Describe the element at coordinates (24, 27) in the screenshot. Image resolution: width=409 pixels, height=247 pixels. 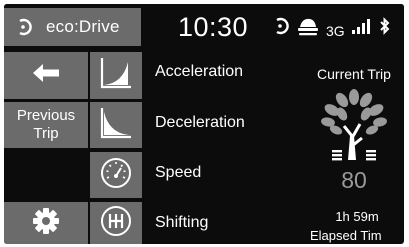
I see `eco-drive-icon` at that location.